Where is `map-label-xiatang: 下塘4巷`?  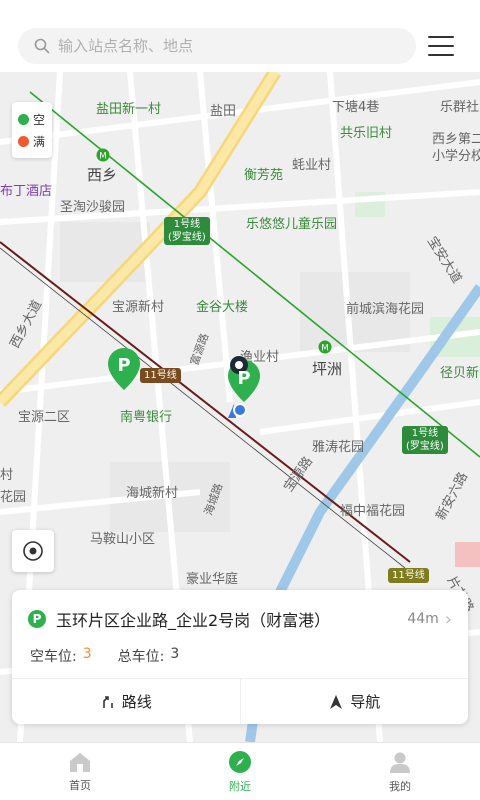 map-label-xiatang: 下塘4巷 is located at coordinates (356, 107).